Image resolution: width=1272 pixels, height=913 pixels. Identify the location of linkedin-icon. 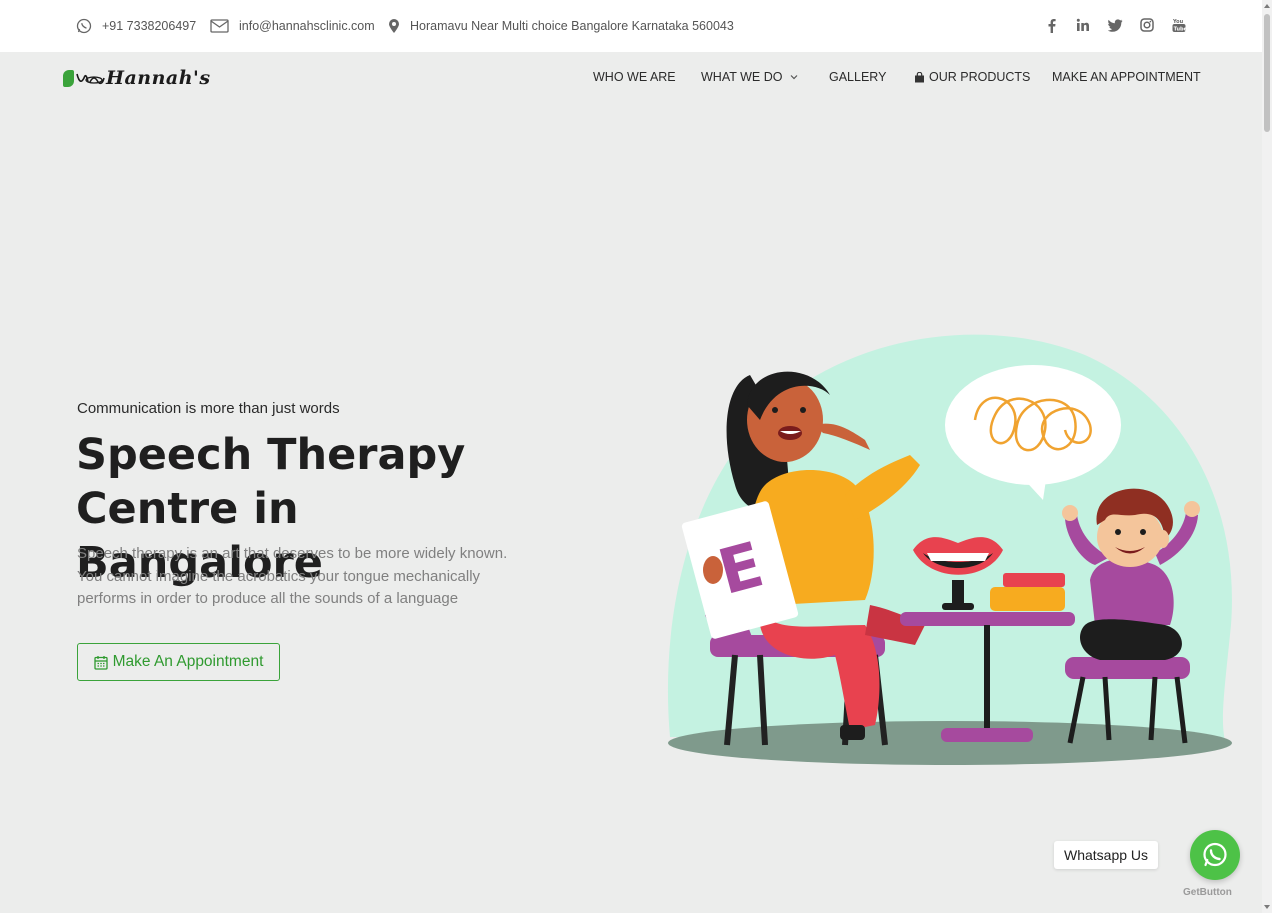
(1083, 25).